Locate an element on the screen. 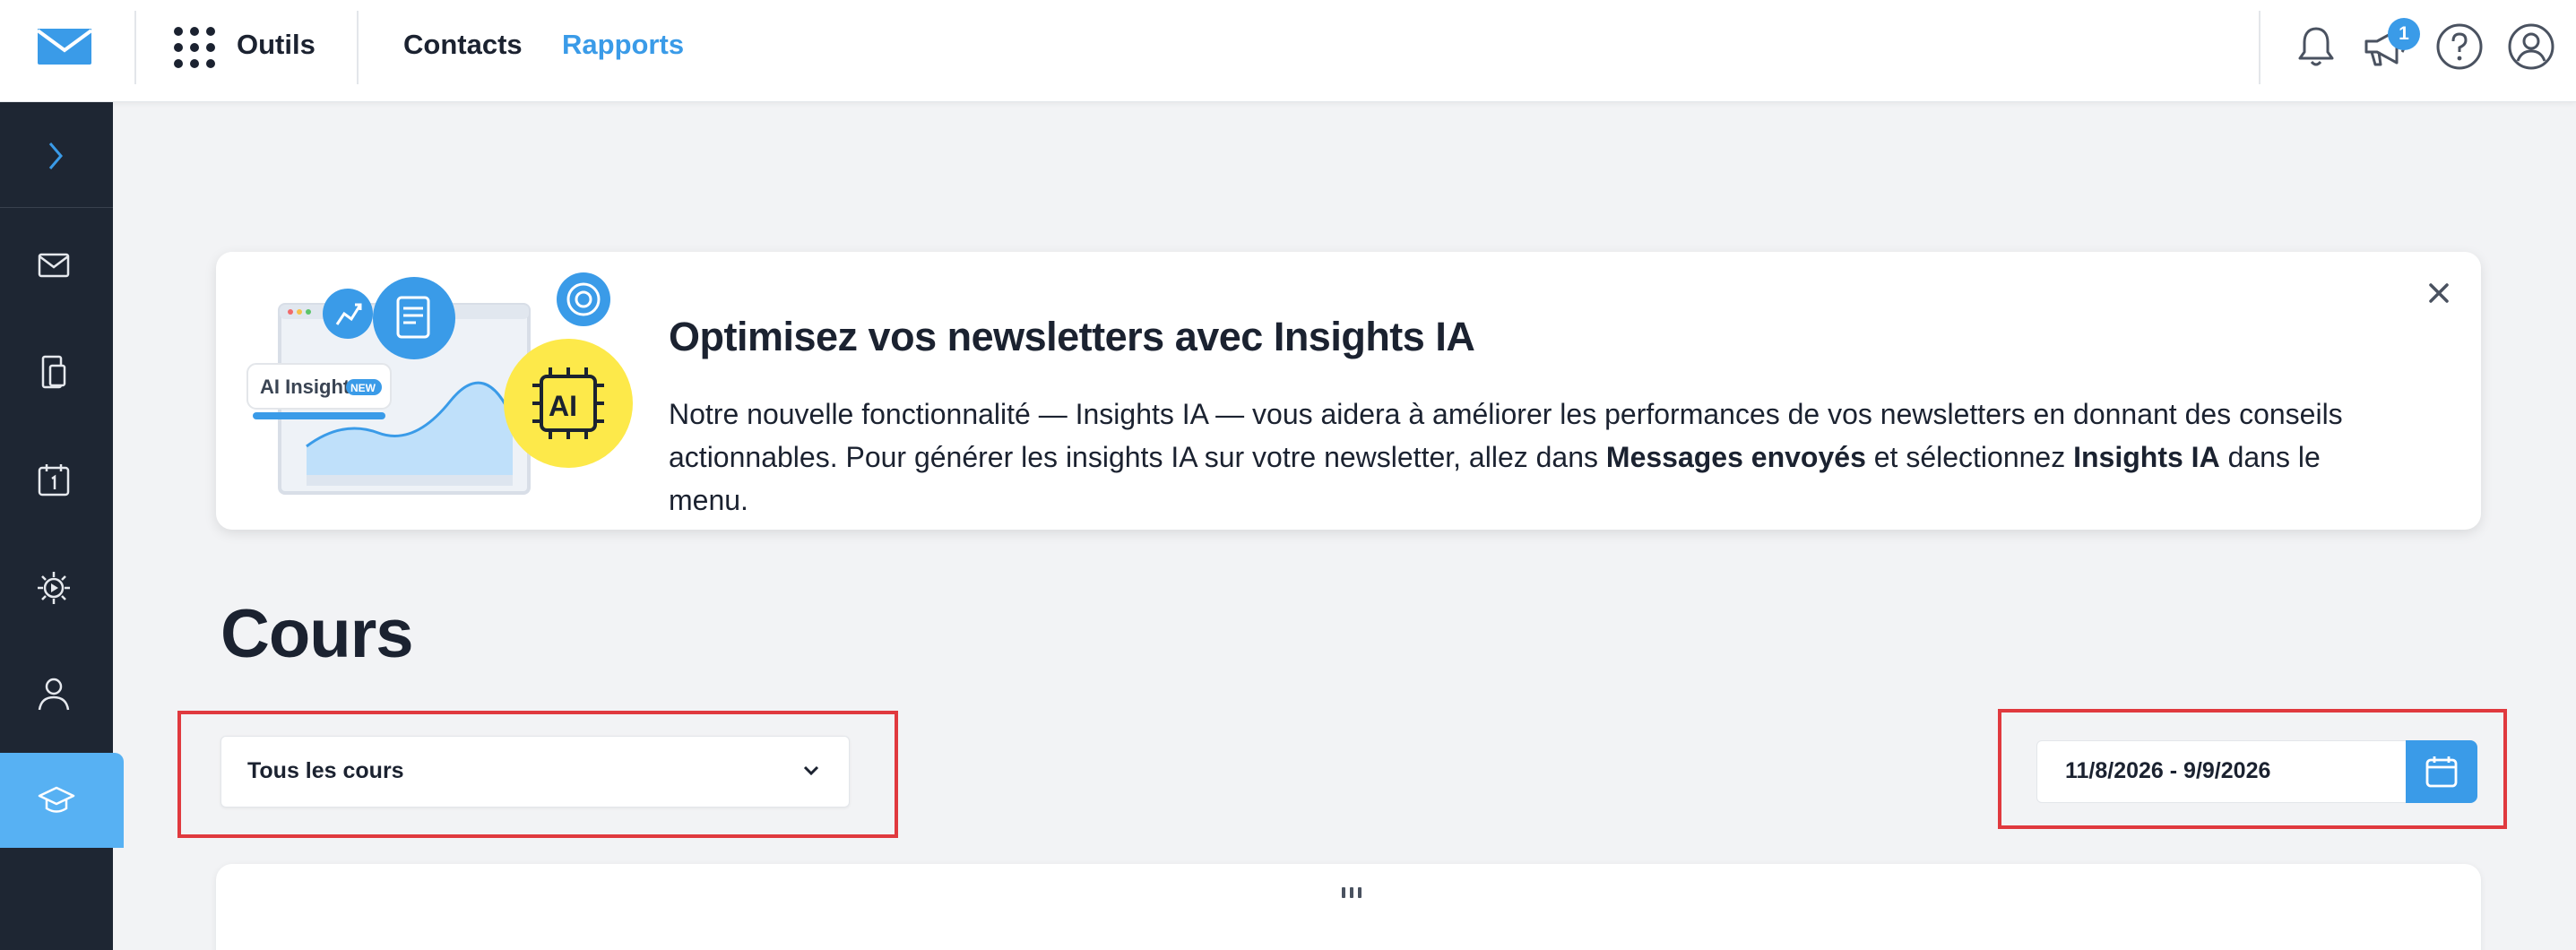  user-circle-icon is located at coordinates (2531, 47).